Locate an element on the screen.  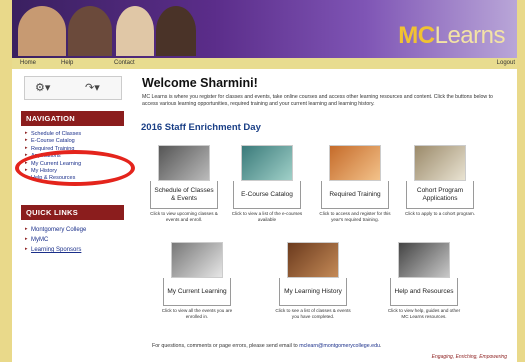
tile-label: E-Course Catalog is located at coordinates (267, 195).